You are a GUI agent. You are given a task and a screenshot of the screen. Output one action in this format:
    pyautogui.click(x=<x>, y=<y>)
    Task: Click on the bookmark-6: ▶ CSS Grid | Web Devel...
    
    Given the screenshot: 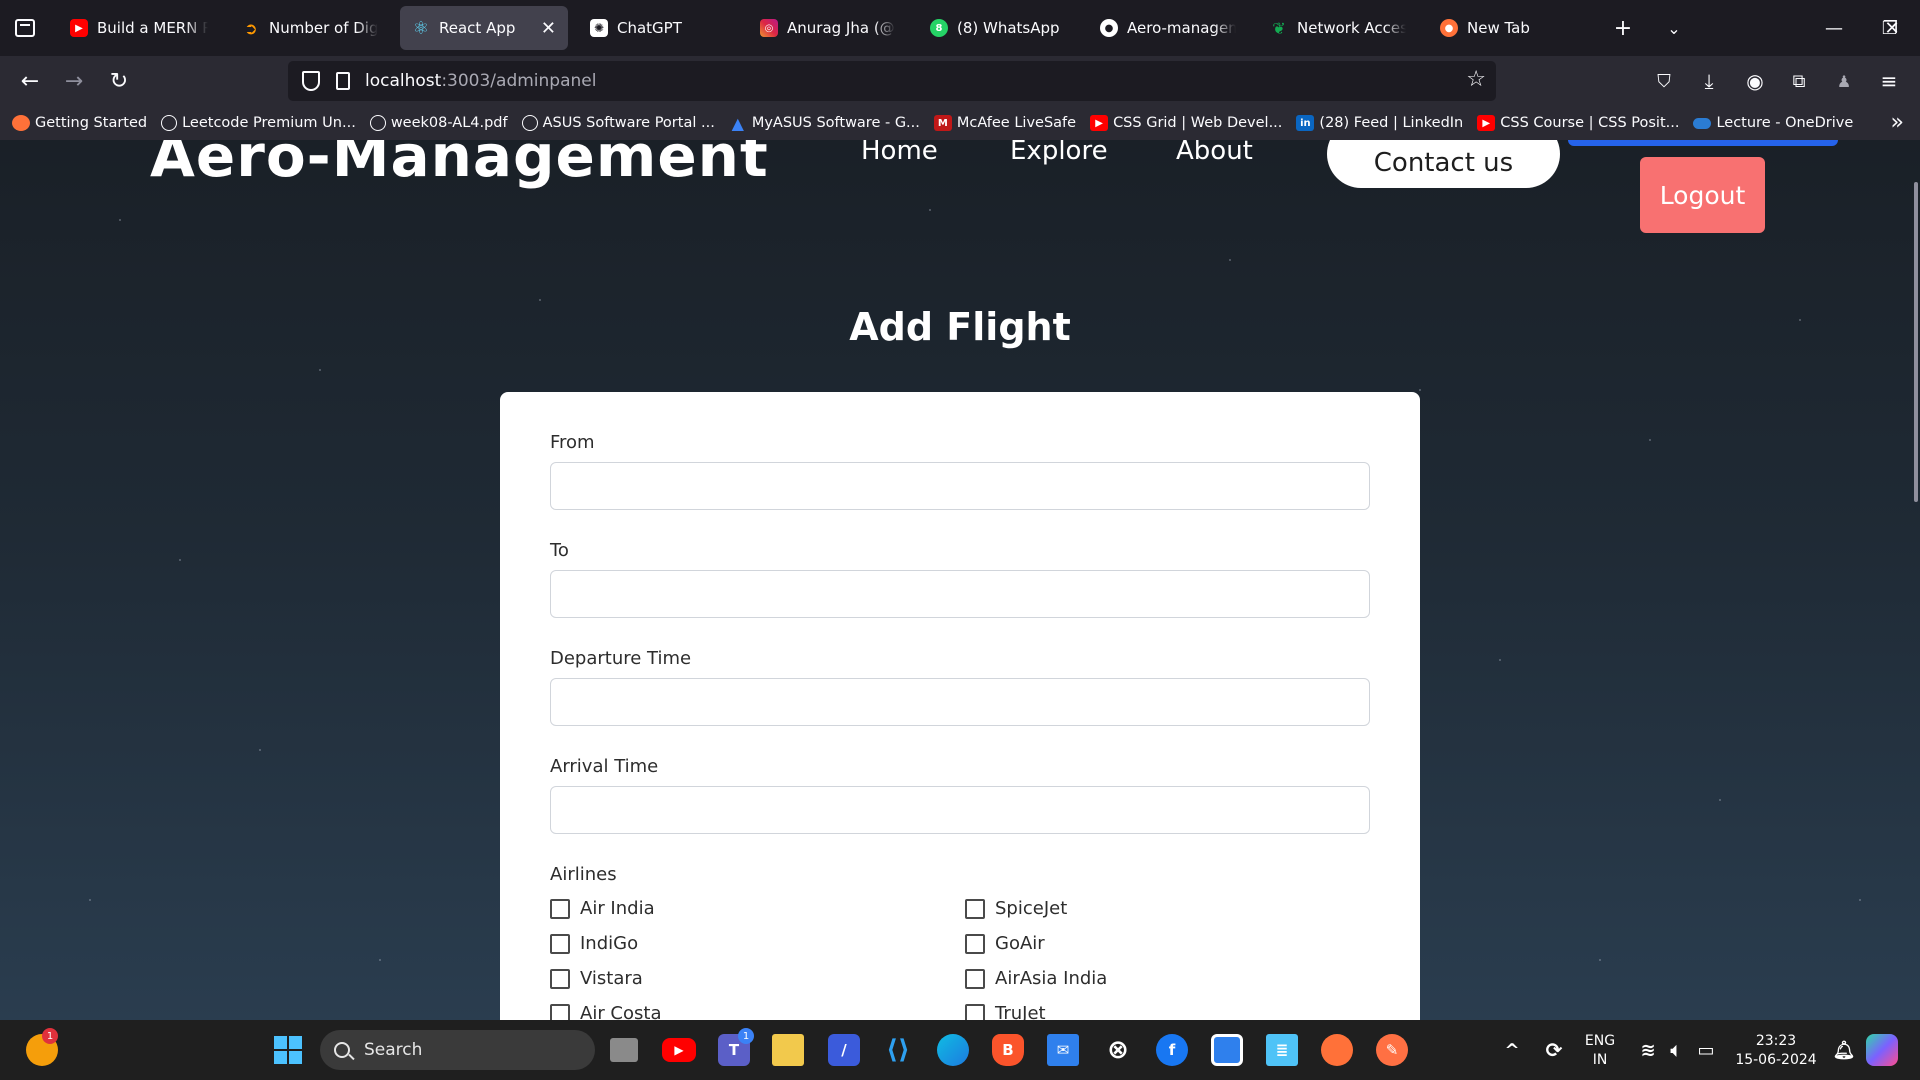 What is the action you would take?
    pyautogui.click(x=1186, y=123)
    